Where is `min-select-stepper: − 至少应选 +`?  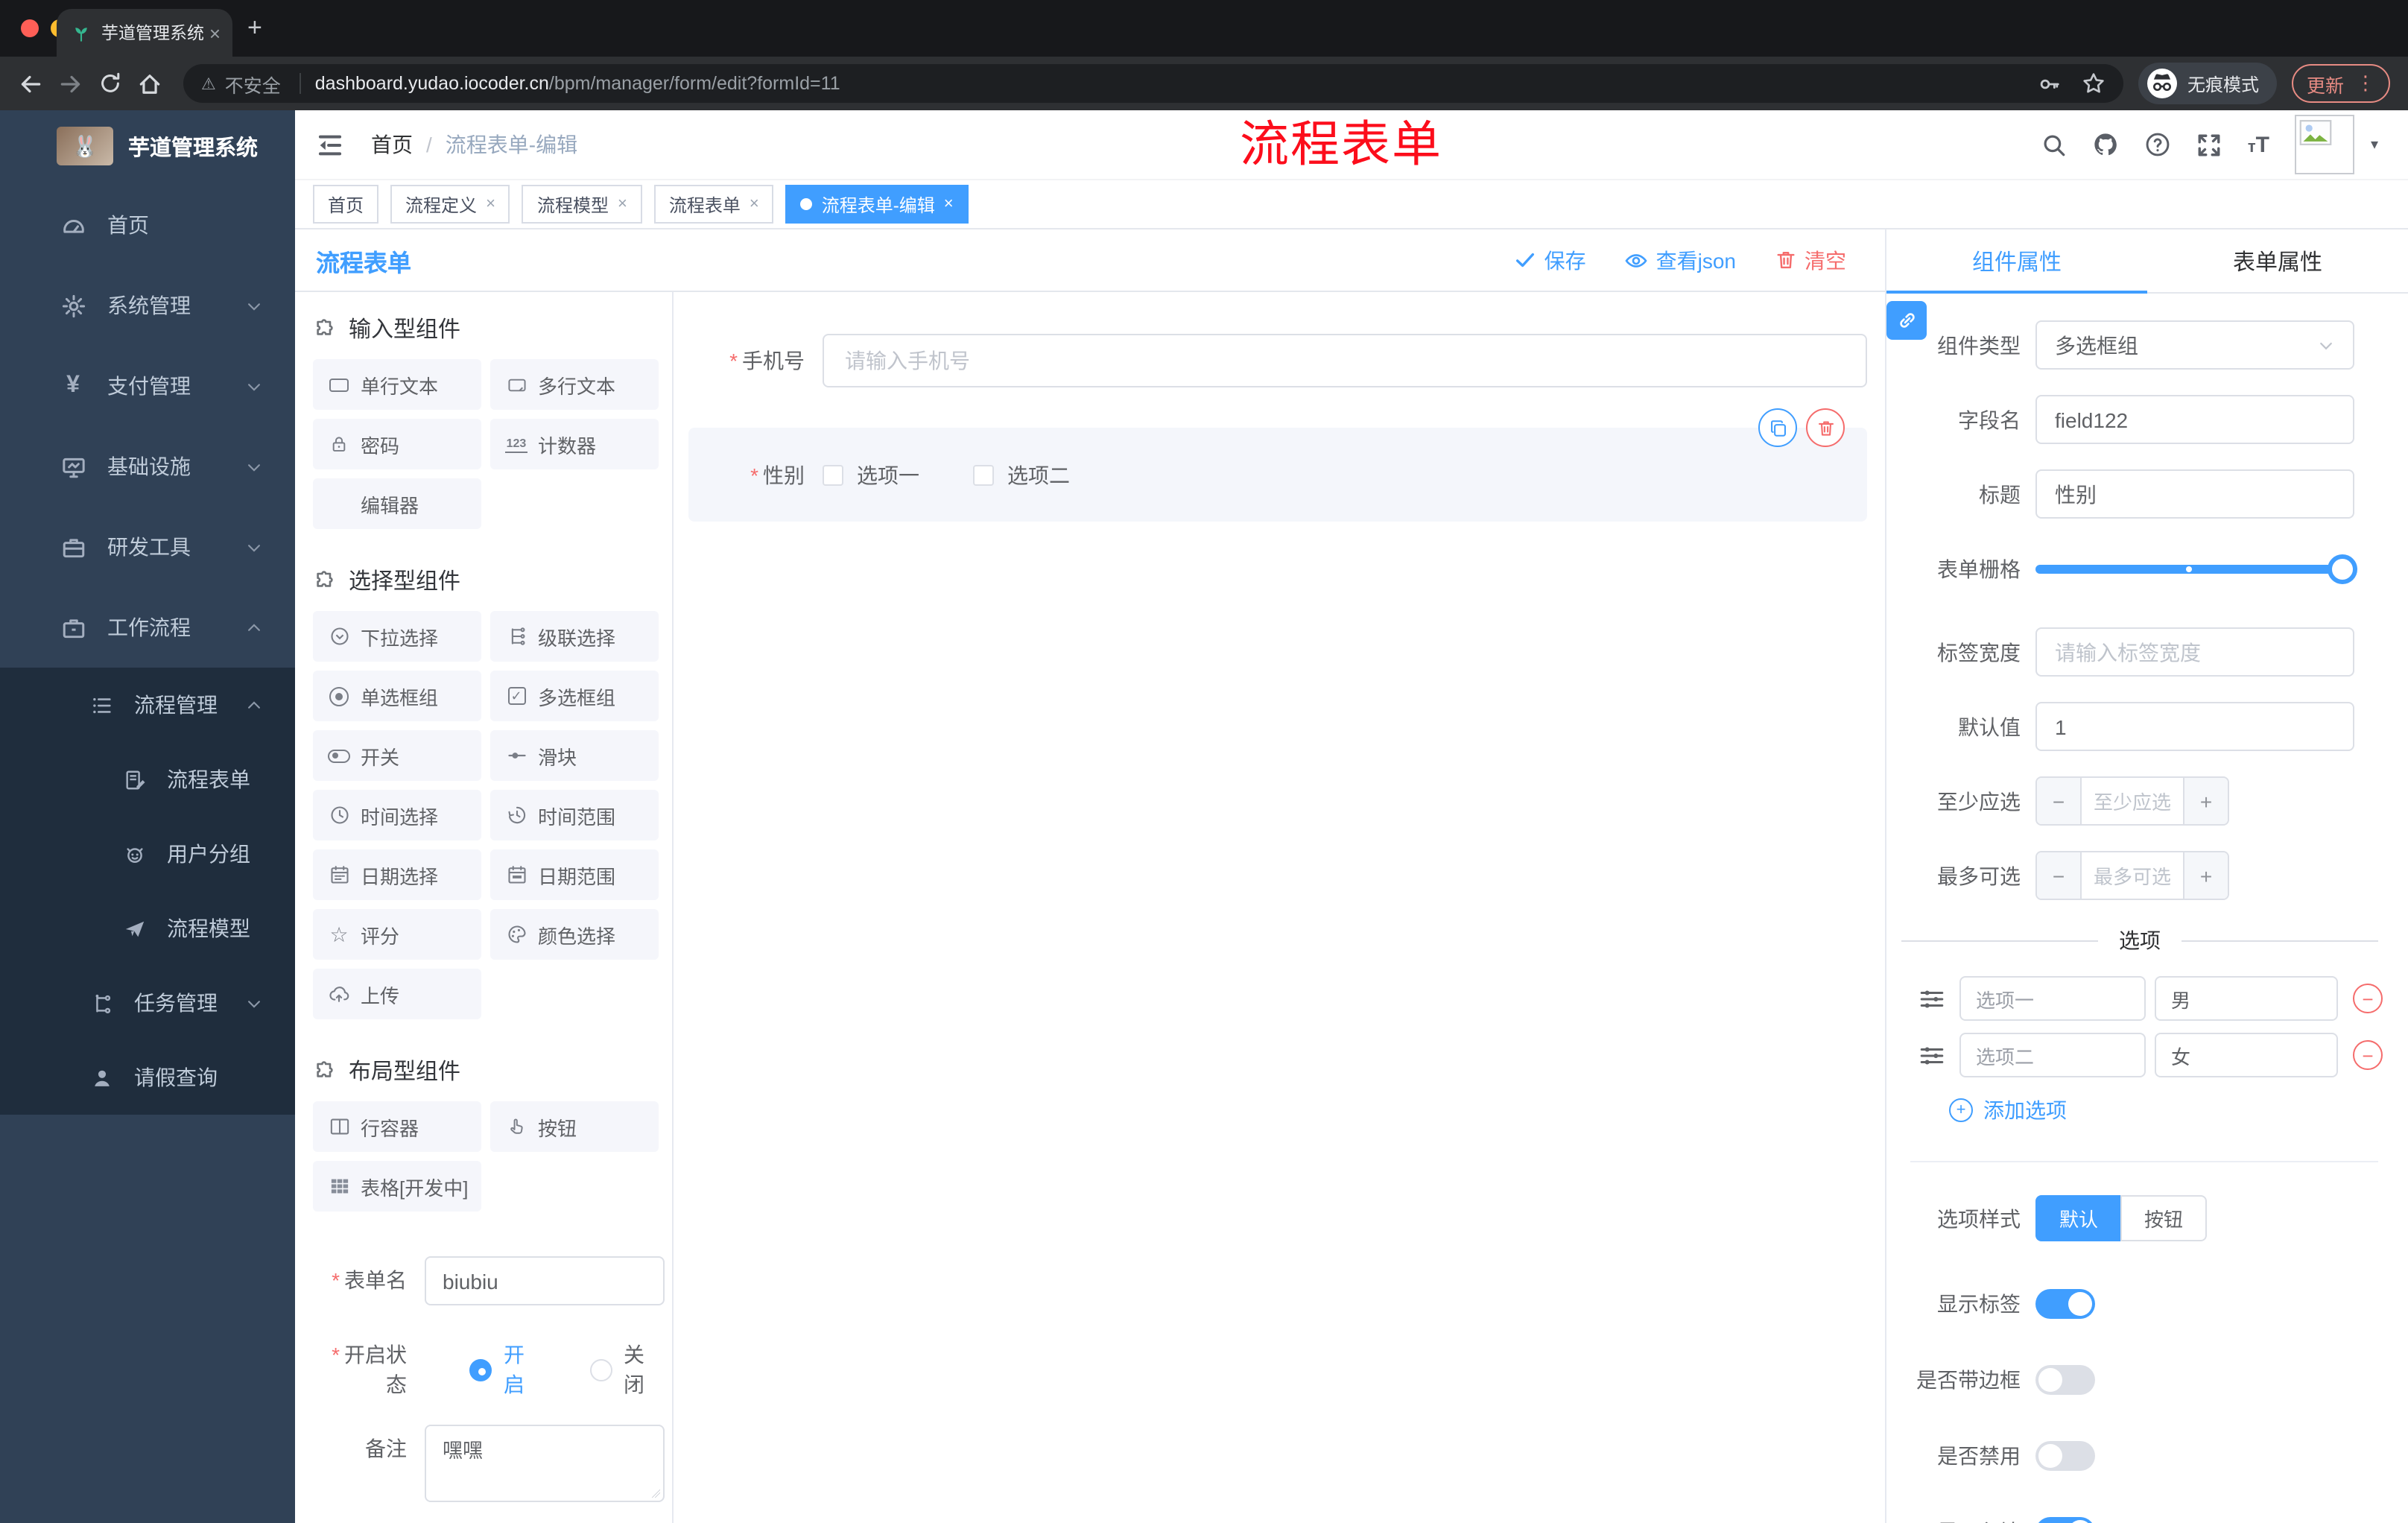 min-select-stepper: − 至少应选 + is located at coordinates (2132, 801).